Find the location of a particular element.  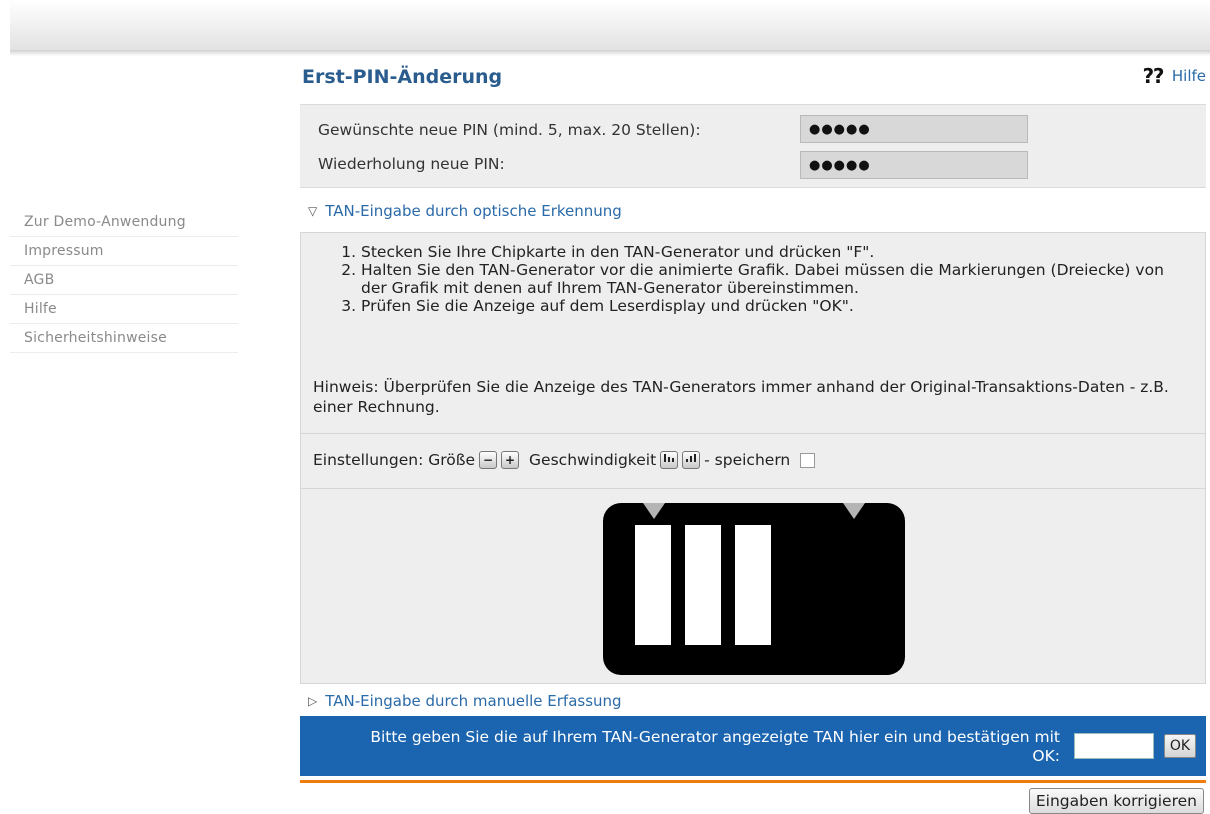

triangle-down-icon: ▽ is located at coordinates (313, 211).